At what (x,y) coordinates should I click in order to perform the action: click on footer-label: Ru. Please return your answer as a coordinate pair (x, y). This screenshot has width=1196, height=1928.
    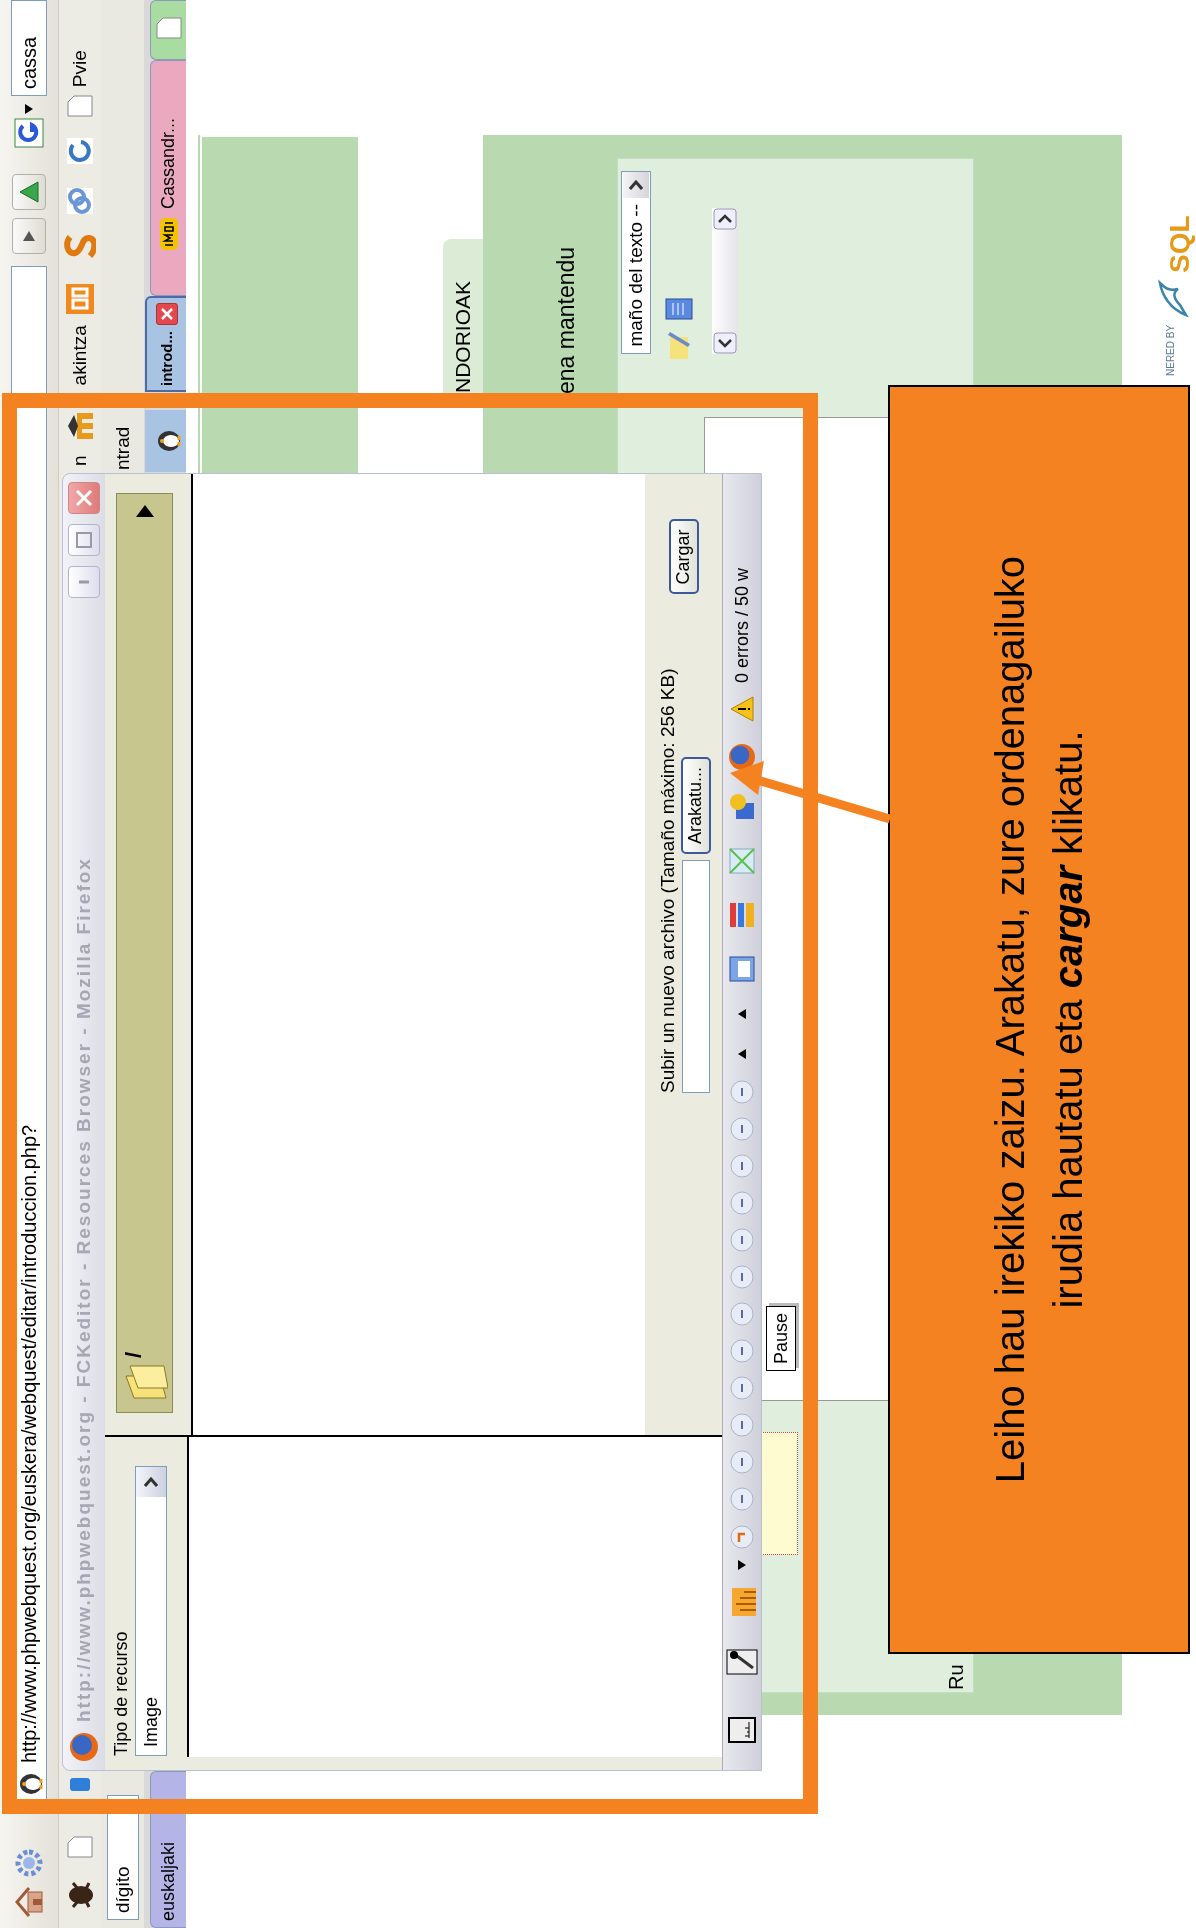
    Looking at the image, I should click on (956, 1677).